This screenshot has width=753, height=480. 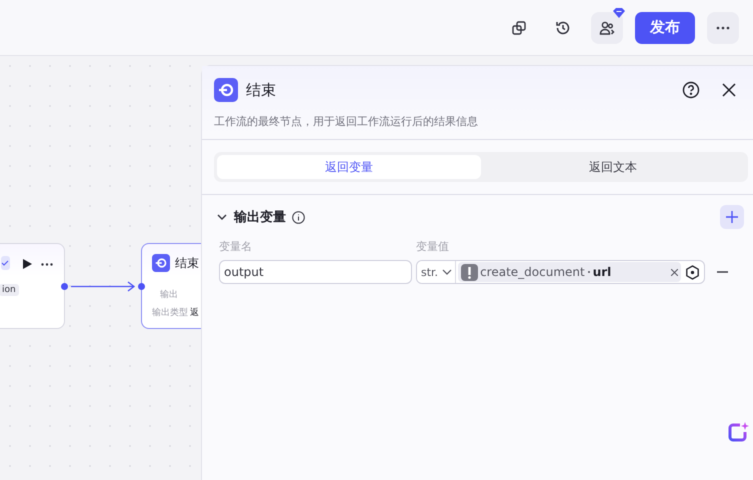 I want to click on tab: 返回变量, so click(x=349, y=167).